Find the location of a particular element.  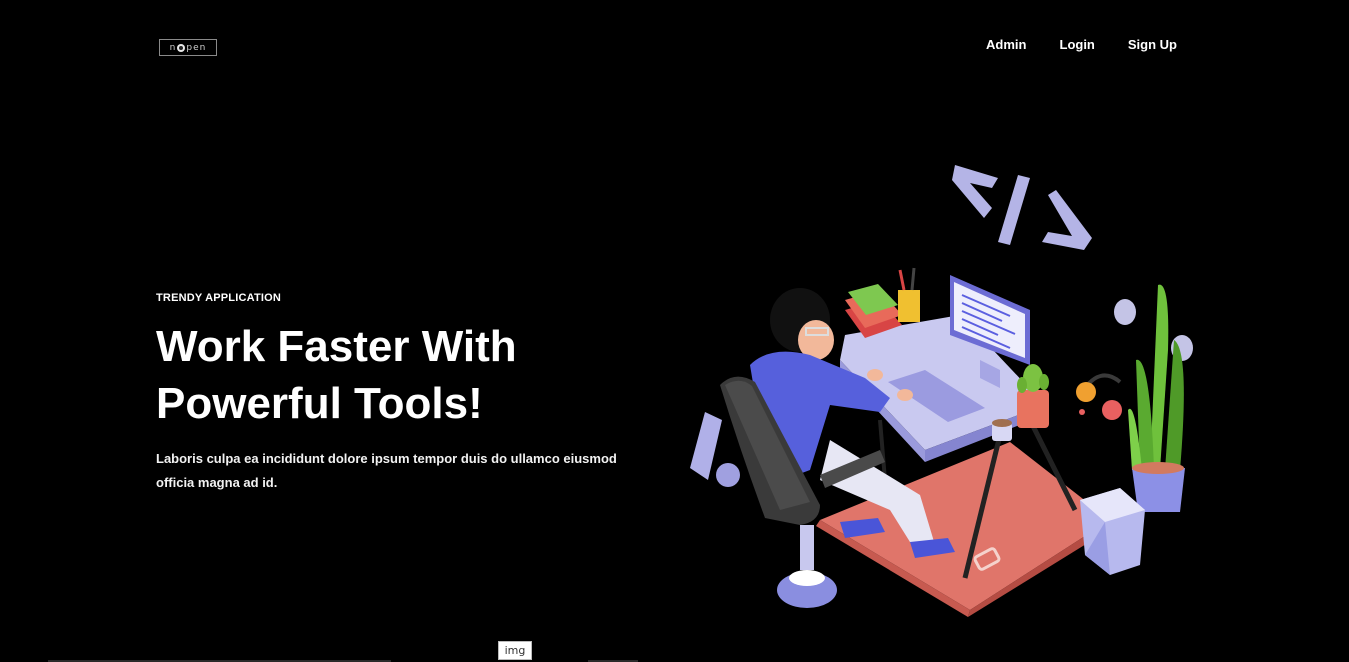

nav-login-link: Login is located at coordinates (1077, 44).